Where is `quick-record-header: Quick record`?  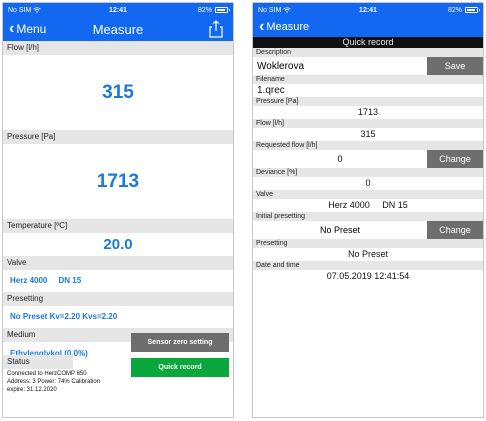
quick-record-header: Quick record is located at coordinates (368, 42).